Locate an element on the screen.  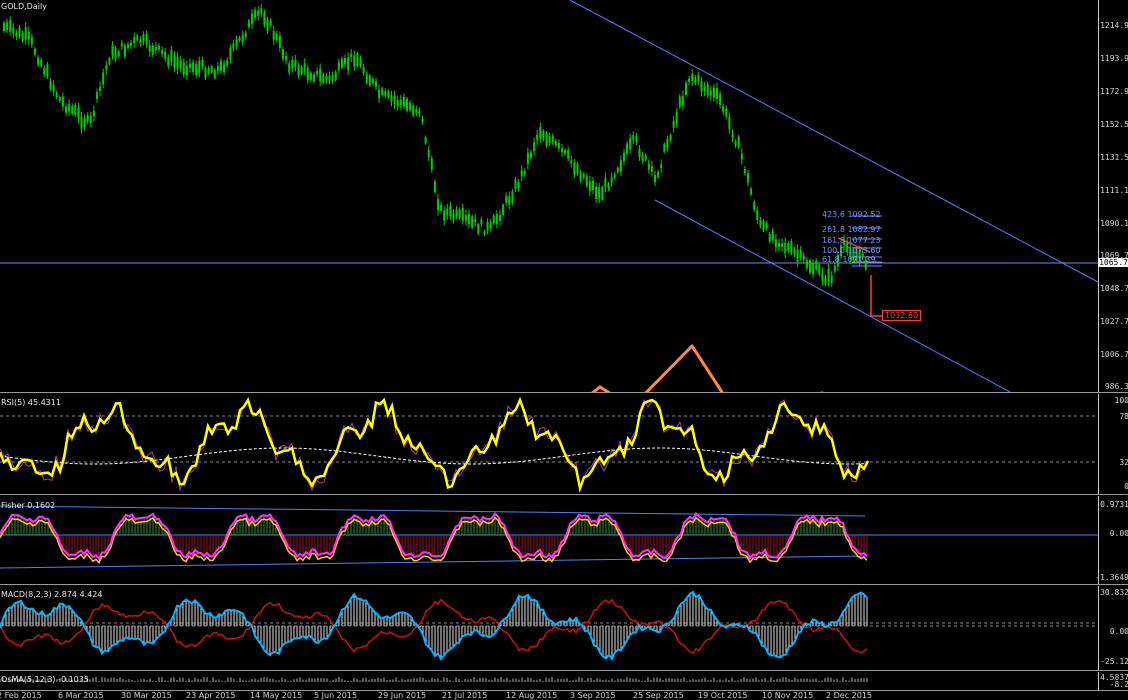
osma-chart is located at coordinates (549, 681).